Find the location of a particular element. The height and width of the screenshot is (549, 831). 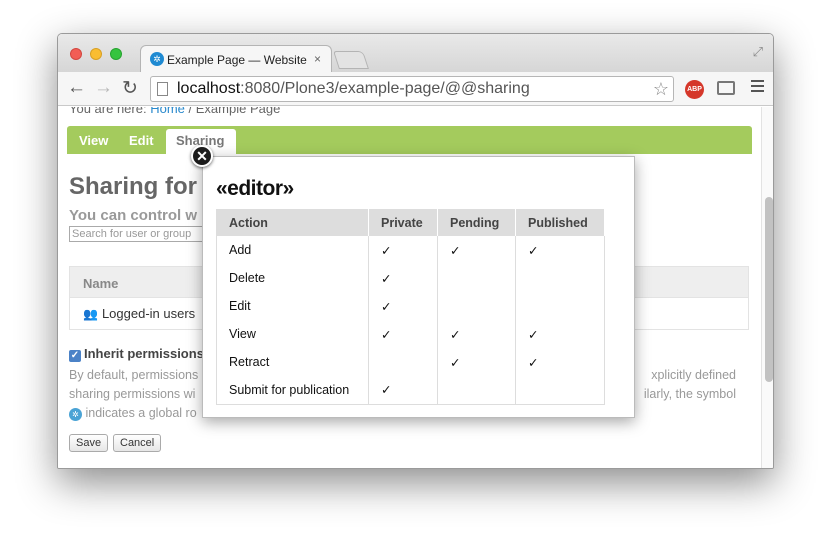

bookmark-star-icon: ☆ is located at coordinates (661, 89).